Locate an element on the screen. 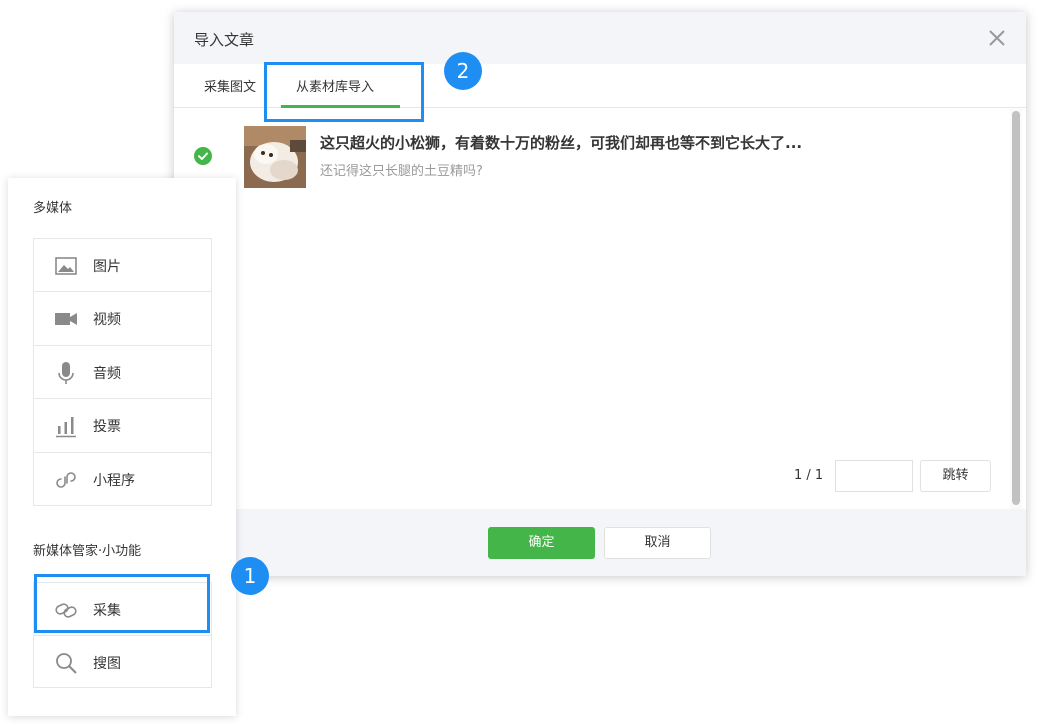 This screenshot has width=1038, height=726. multimedia-section-title: 多媒体 is located at coordinates (53, 208).